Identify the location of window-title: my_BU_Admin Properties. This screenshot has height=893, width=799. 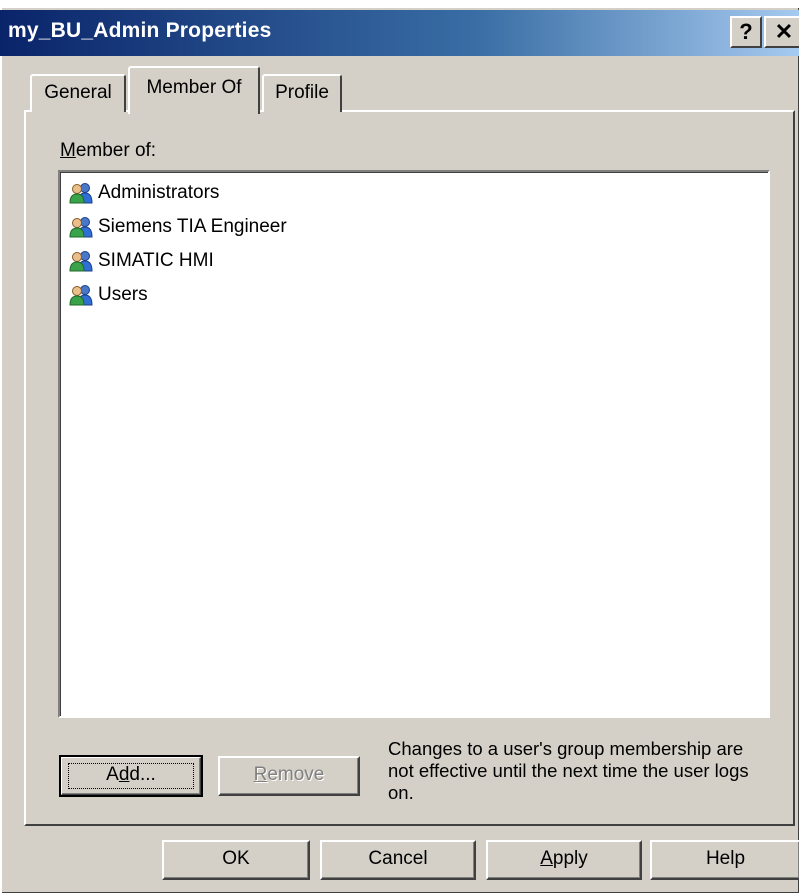
(140, 30).